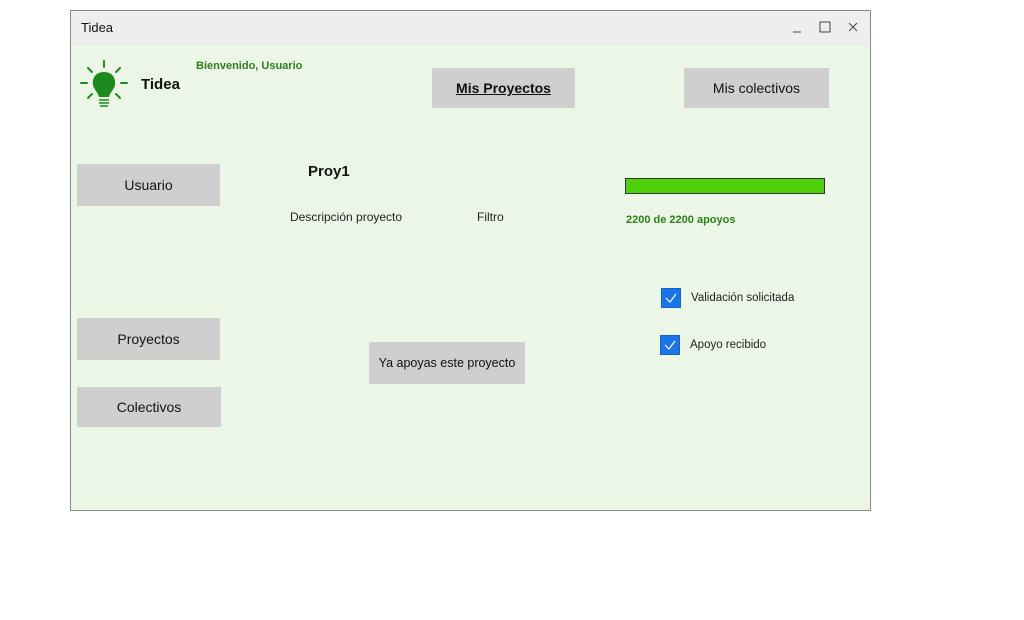 The image size is (1024, 620). Describe the element at coordinates (160, 84) in the screenshot. I see `logo-text: Tidea` at that location.